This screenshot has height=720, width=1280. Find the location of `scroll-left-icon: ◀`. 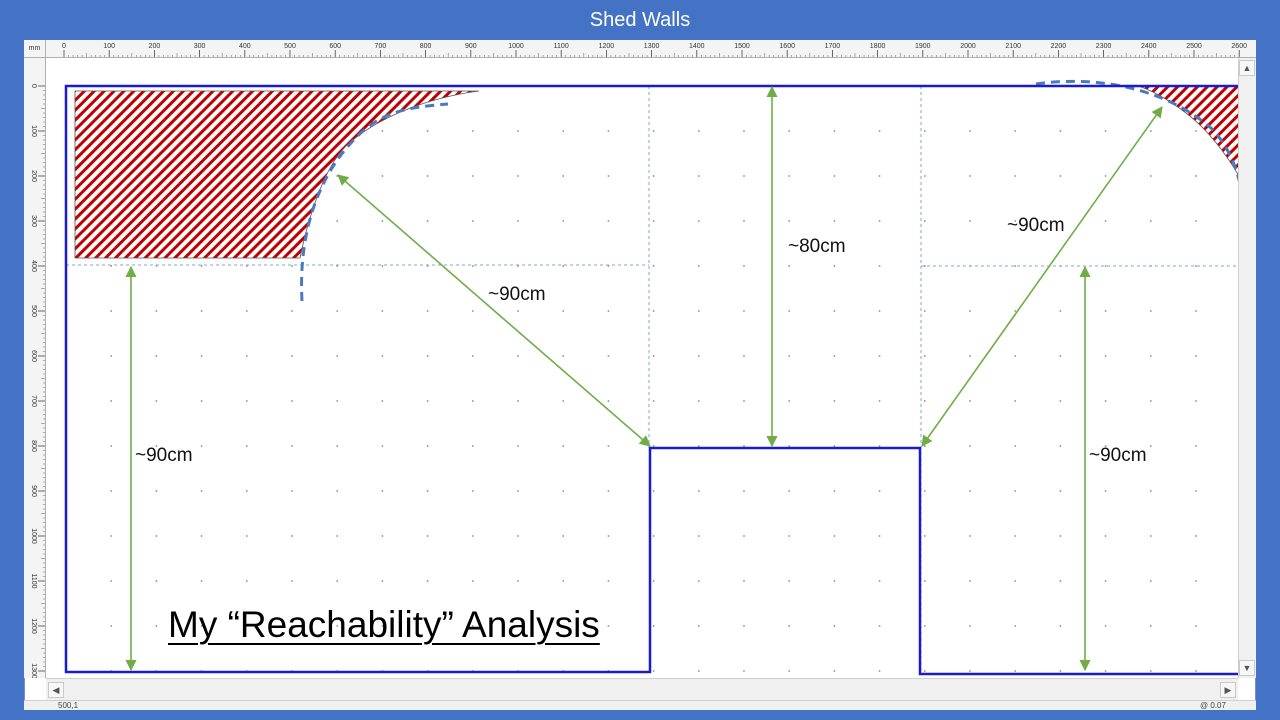

scroll-left-icon: ◀ is located at coordinates (56, 690).